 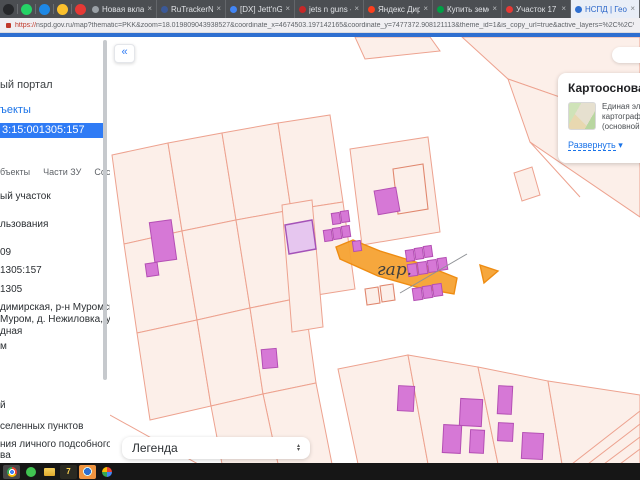 I want to click on terminal-icon: 7, so click(x=68, y=471).